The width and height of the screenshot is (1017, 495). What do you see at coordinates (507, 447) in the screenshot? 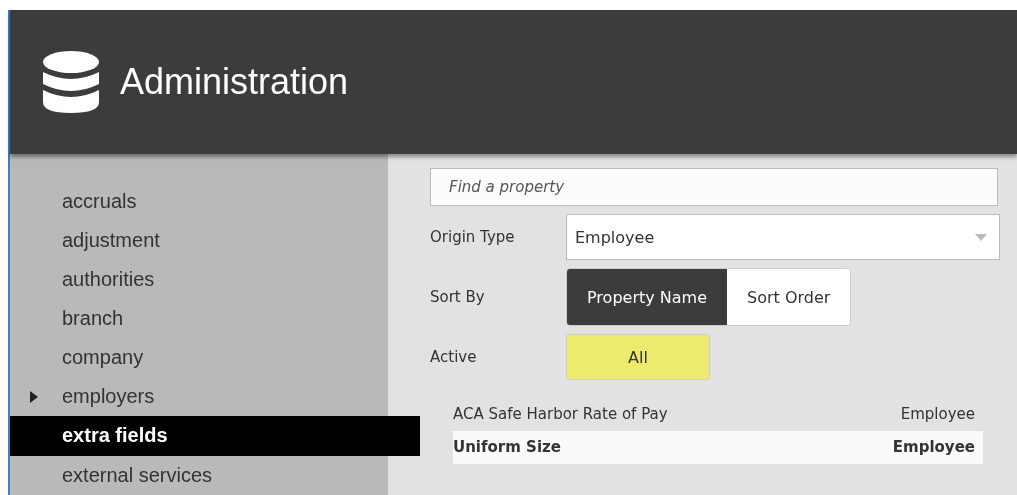
I see `property-name: Uniform Size` at bounding box center [507, 447].